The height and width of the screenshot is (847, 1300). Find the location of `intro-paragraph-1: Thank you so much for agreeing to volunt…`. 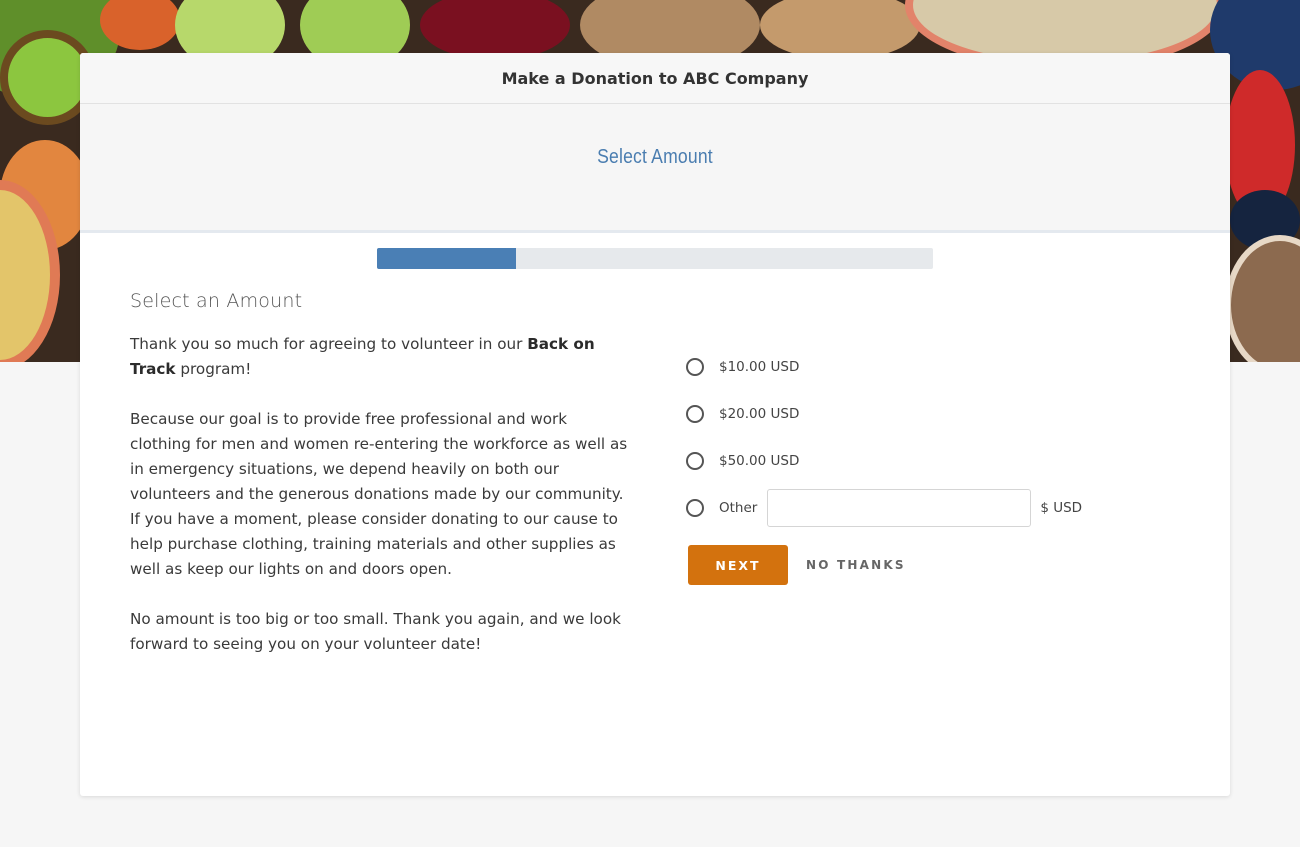

intro-paragraph-1: Thank you so much for agreeing to volunt… is located at coordinates (380, 357).